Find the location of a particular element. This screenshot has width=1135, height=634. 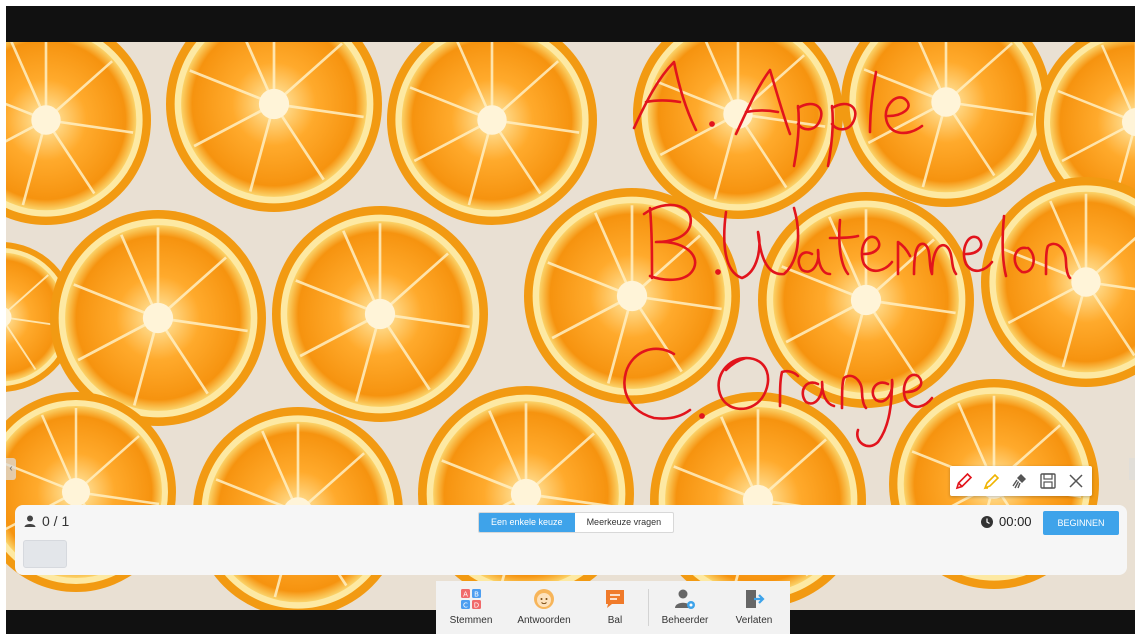

clock-icon is located at coordinates (987, 521).